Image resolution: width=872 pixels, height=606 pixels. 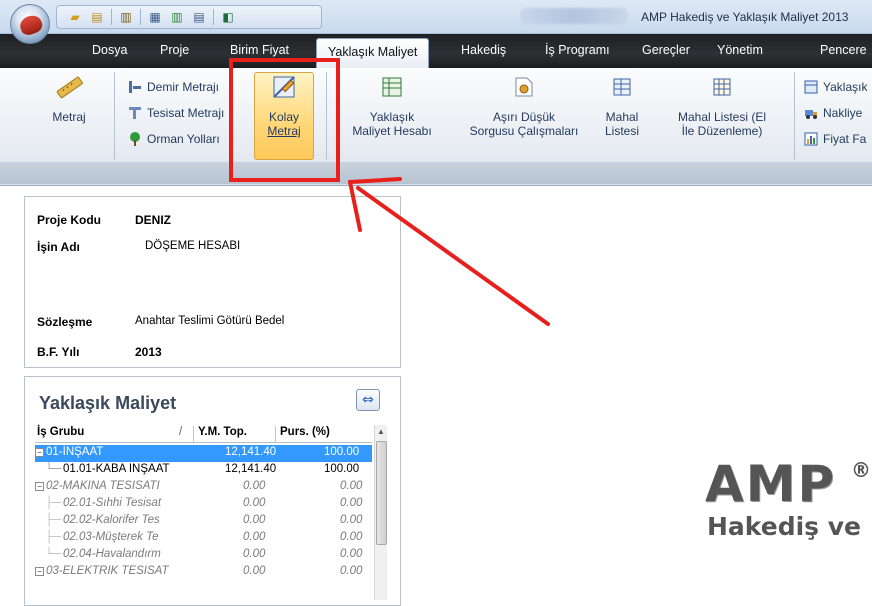 I want to click on application-menu-button, so click(x=30, y=24).